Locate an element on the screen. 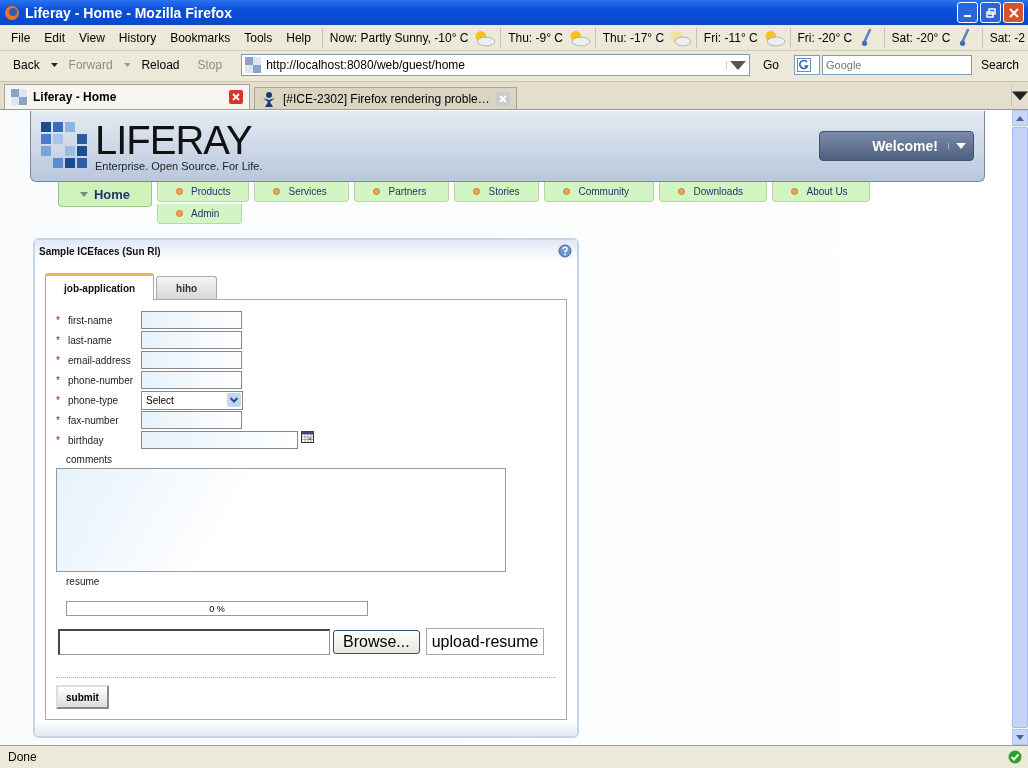 The height and width of the screenshot is (768, 1028). form-tab: job-application is located at coordinates (100, 286).